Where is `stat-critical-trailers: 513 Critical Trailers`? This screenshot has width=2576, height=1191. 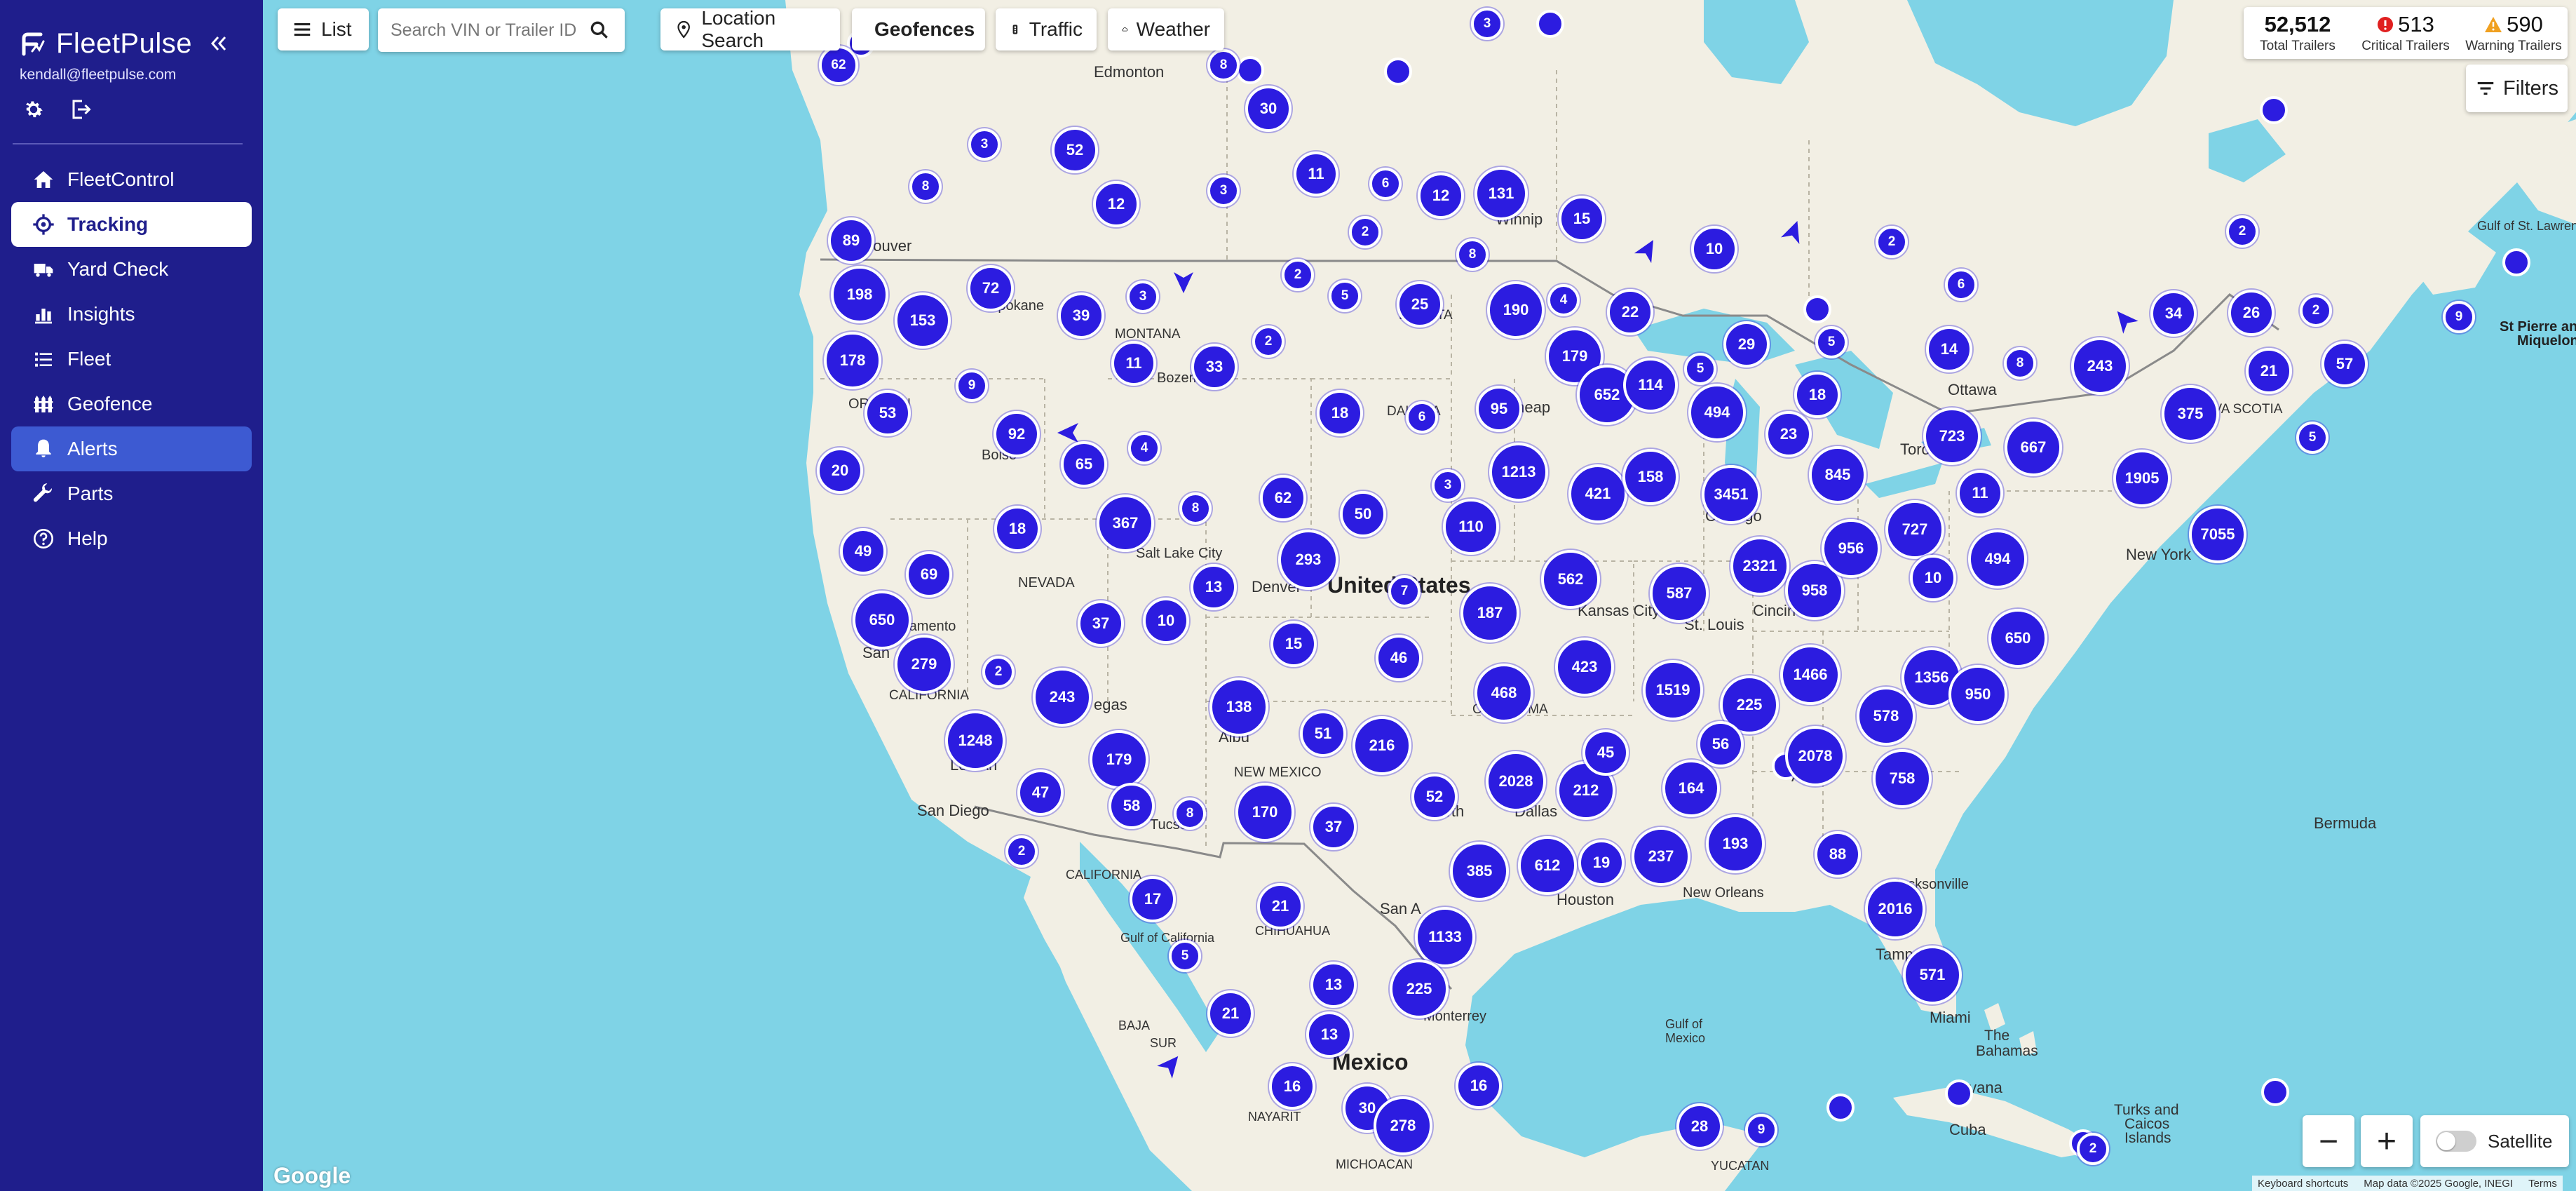
stat-critical-trailers: 513 Critical Trailers is located at coordinates (2406, 33).